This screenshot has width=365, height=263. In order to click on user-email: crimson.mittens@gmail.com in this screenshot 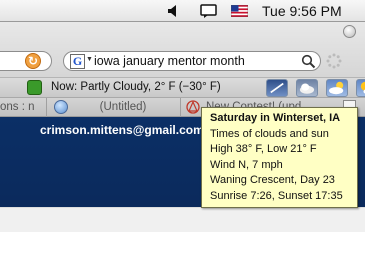, I will do `click(122, 130)`.